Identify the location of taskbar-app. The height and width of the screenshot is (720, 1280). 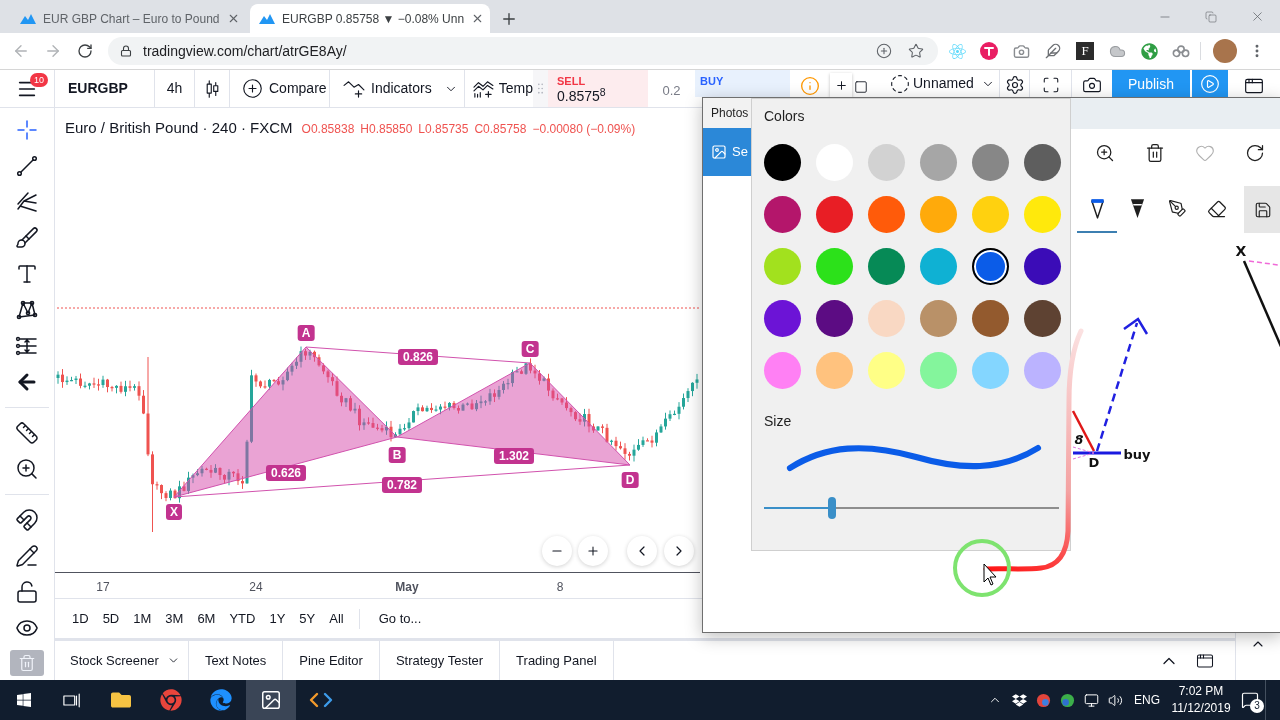
(271, 700).